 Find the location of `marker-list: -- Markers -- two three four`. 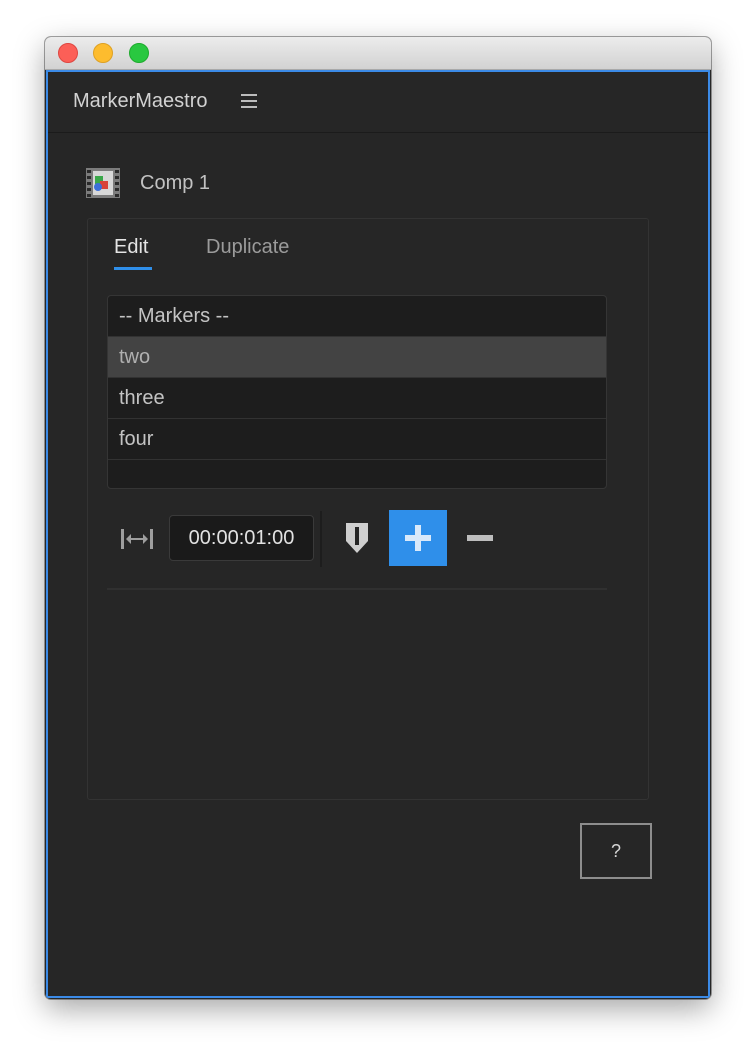

marker-list: -- Markers -- two three four is located at coordinates (357, 392).